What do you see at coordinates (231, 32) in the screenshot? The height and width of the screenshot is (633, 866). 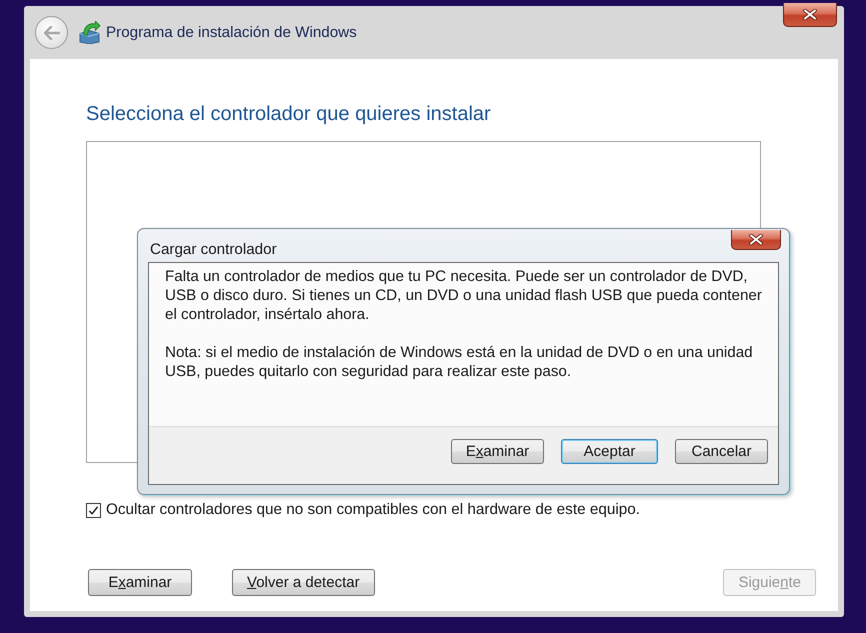 I see `window-title: Programa de instalación de Windows` at bounding box center [231, 32].